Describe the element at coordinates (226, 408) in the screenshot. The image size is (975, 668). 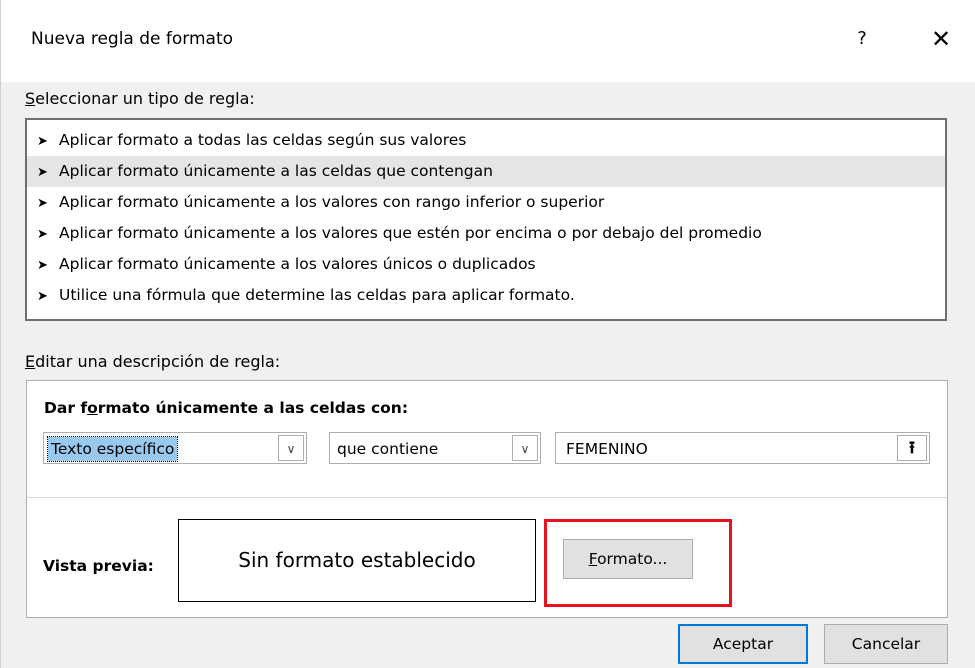
I see `rule-condition-heading: Dar formato únicamente a las celdas con:` at that location.